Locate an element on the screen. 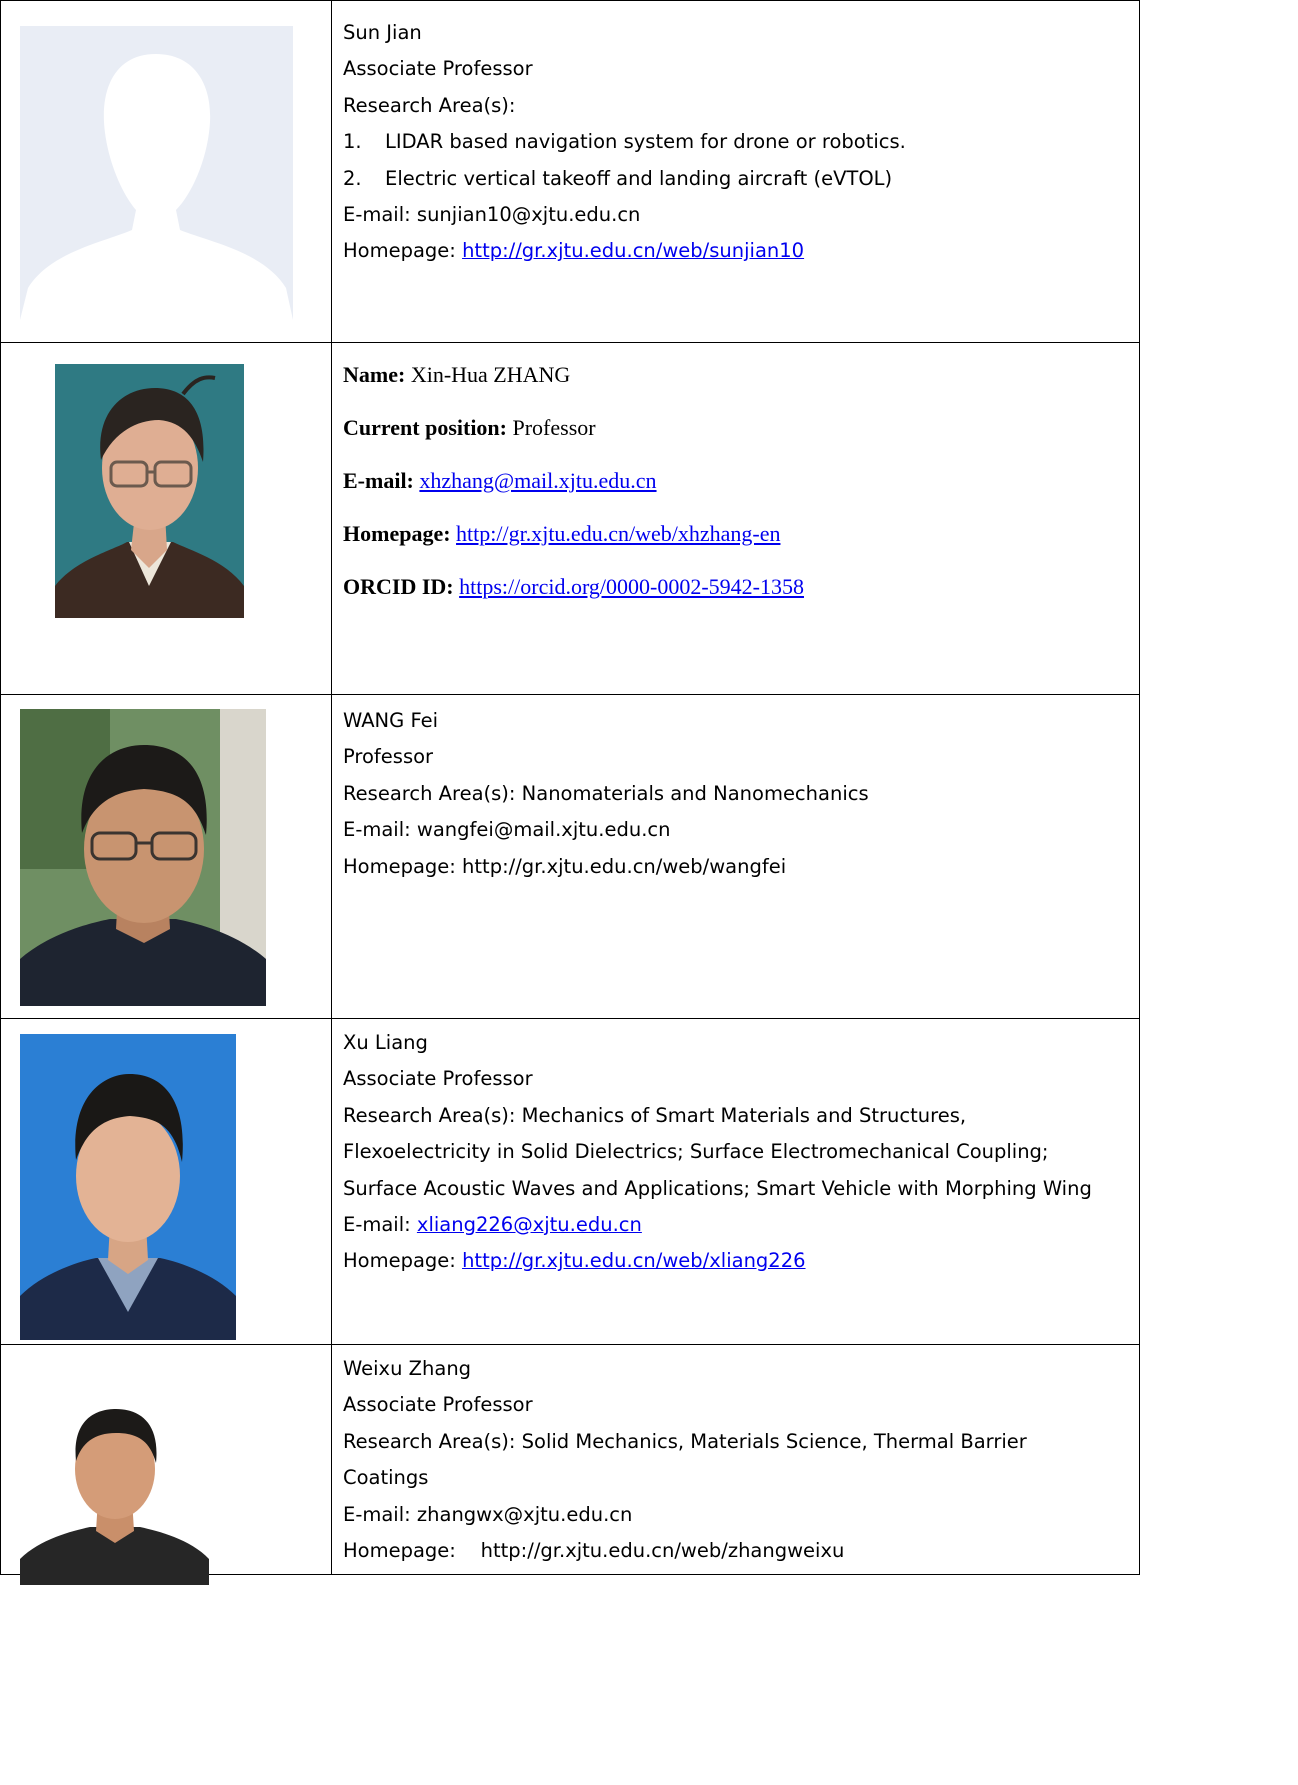  email-line: E-mail: xliang226@xjtu.edu.cn is located at coordinates (741, 1225).